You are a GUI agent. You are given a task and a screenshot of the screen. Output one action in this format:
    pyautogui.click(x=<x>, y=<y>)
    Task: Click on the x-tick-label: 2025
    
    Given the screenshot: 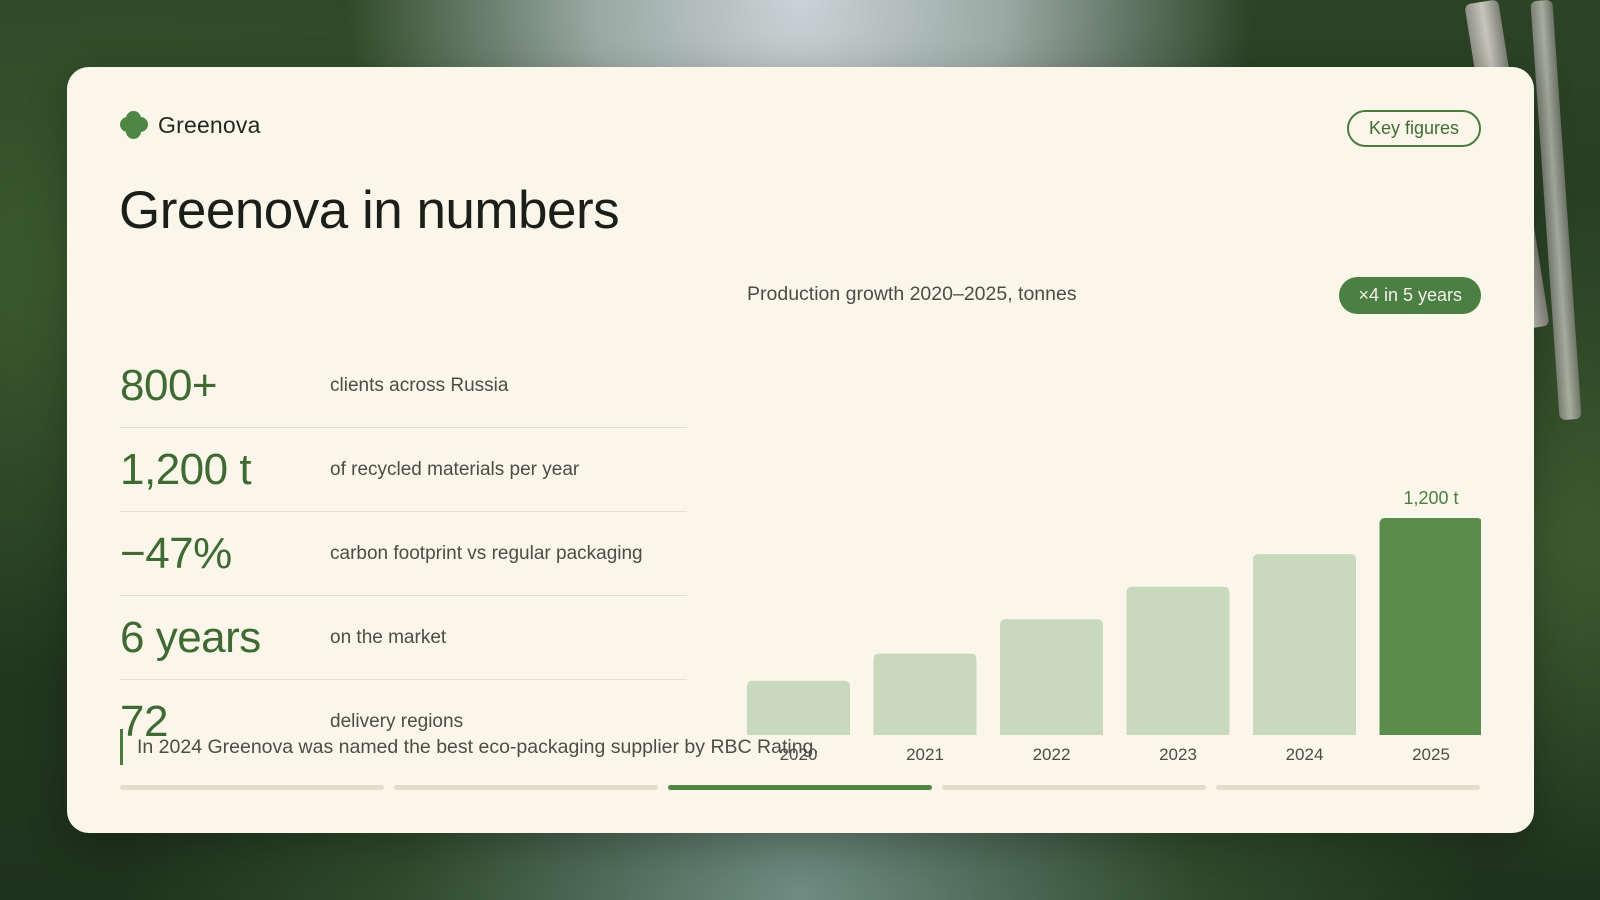 What is the action you would take?
    pyautogui.click(x=1431, y=754)
    